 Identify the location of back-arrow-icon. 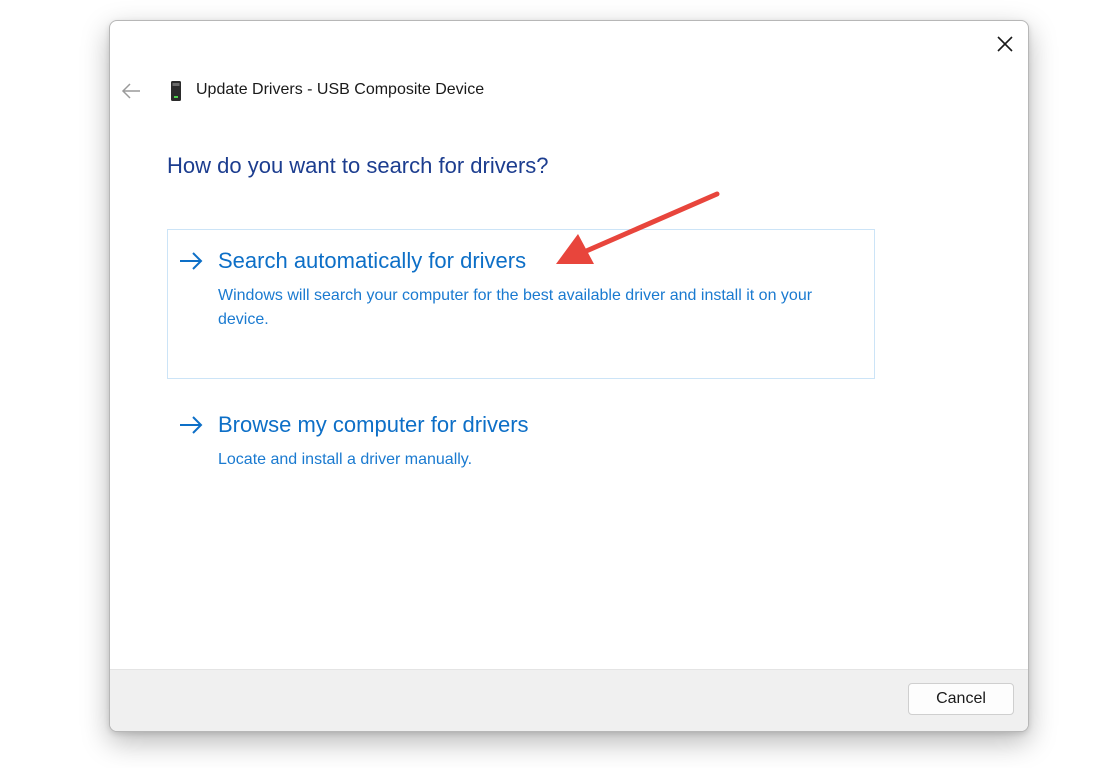
(130, 91).